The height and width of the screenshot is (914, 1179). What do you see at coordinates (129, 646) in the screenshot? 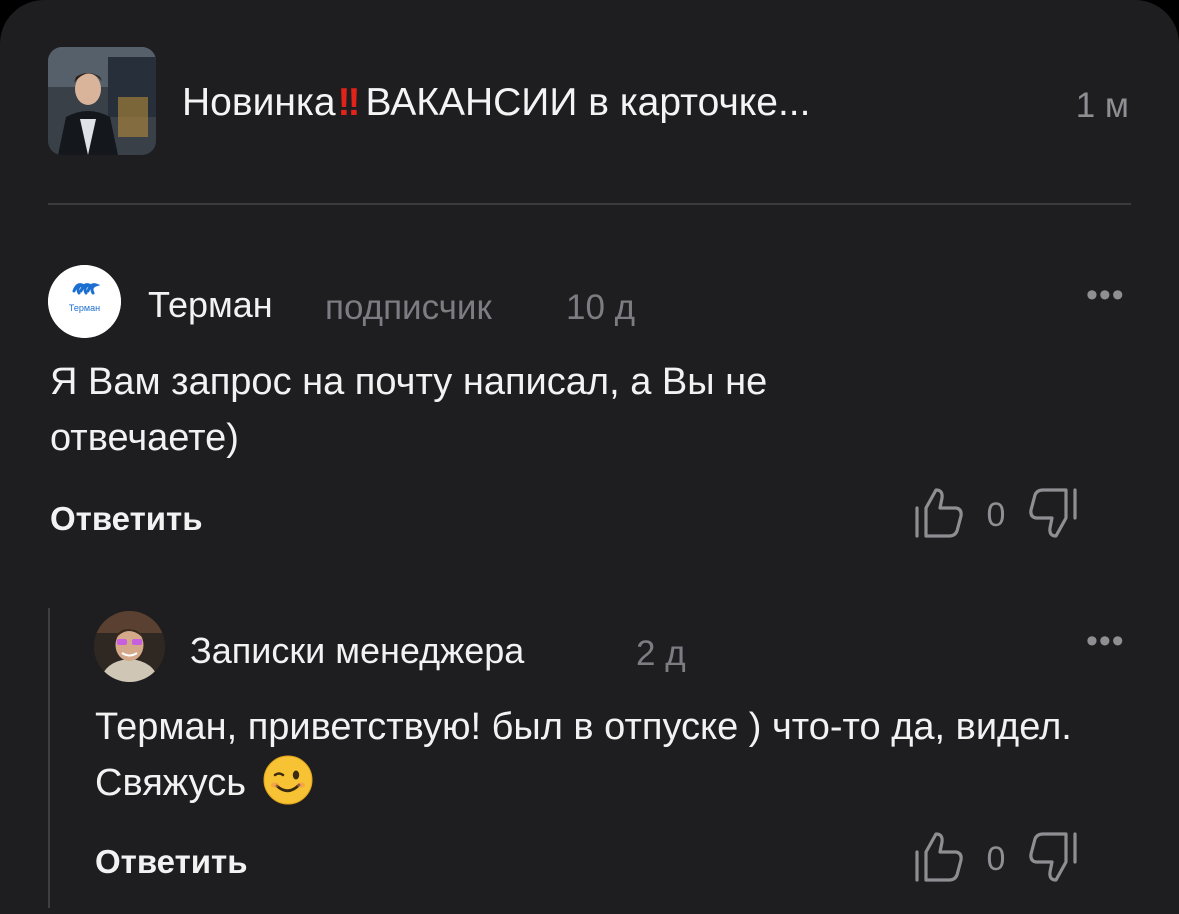
I see `avatar` at bounding box center [129, 646].